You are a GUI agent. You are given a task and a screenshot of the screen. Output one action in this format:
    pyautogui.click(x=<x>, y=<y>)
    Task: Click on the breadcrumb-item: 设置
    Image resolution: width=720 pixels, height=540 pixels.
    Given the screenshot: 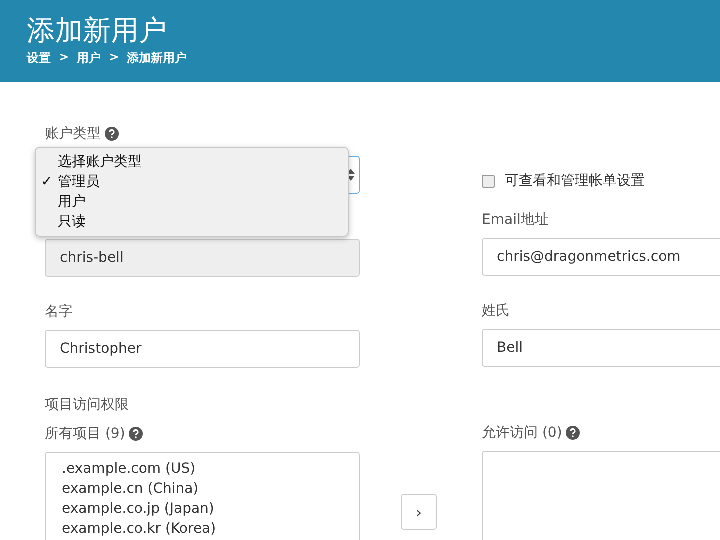 What is the action you would take?
    pyautogui.click(x=39, y=58)
    